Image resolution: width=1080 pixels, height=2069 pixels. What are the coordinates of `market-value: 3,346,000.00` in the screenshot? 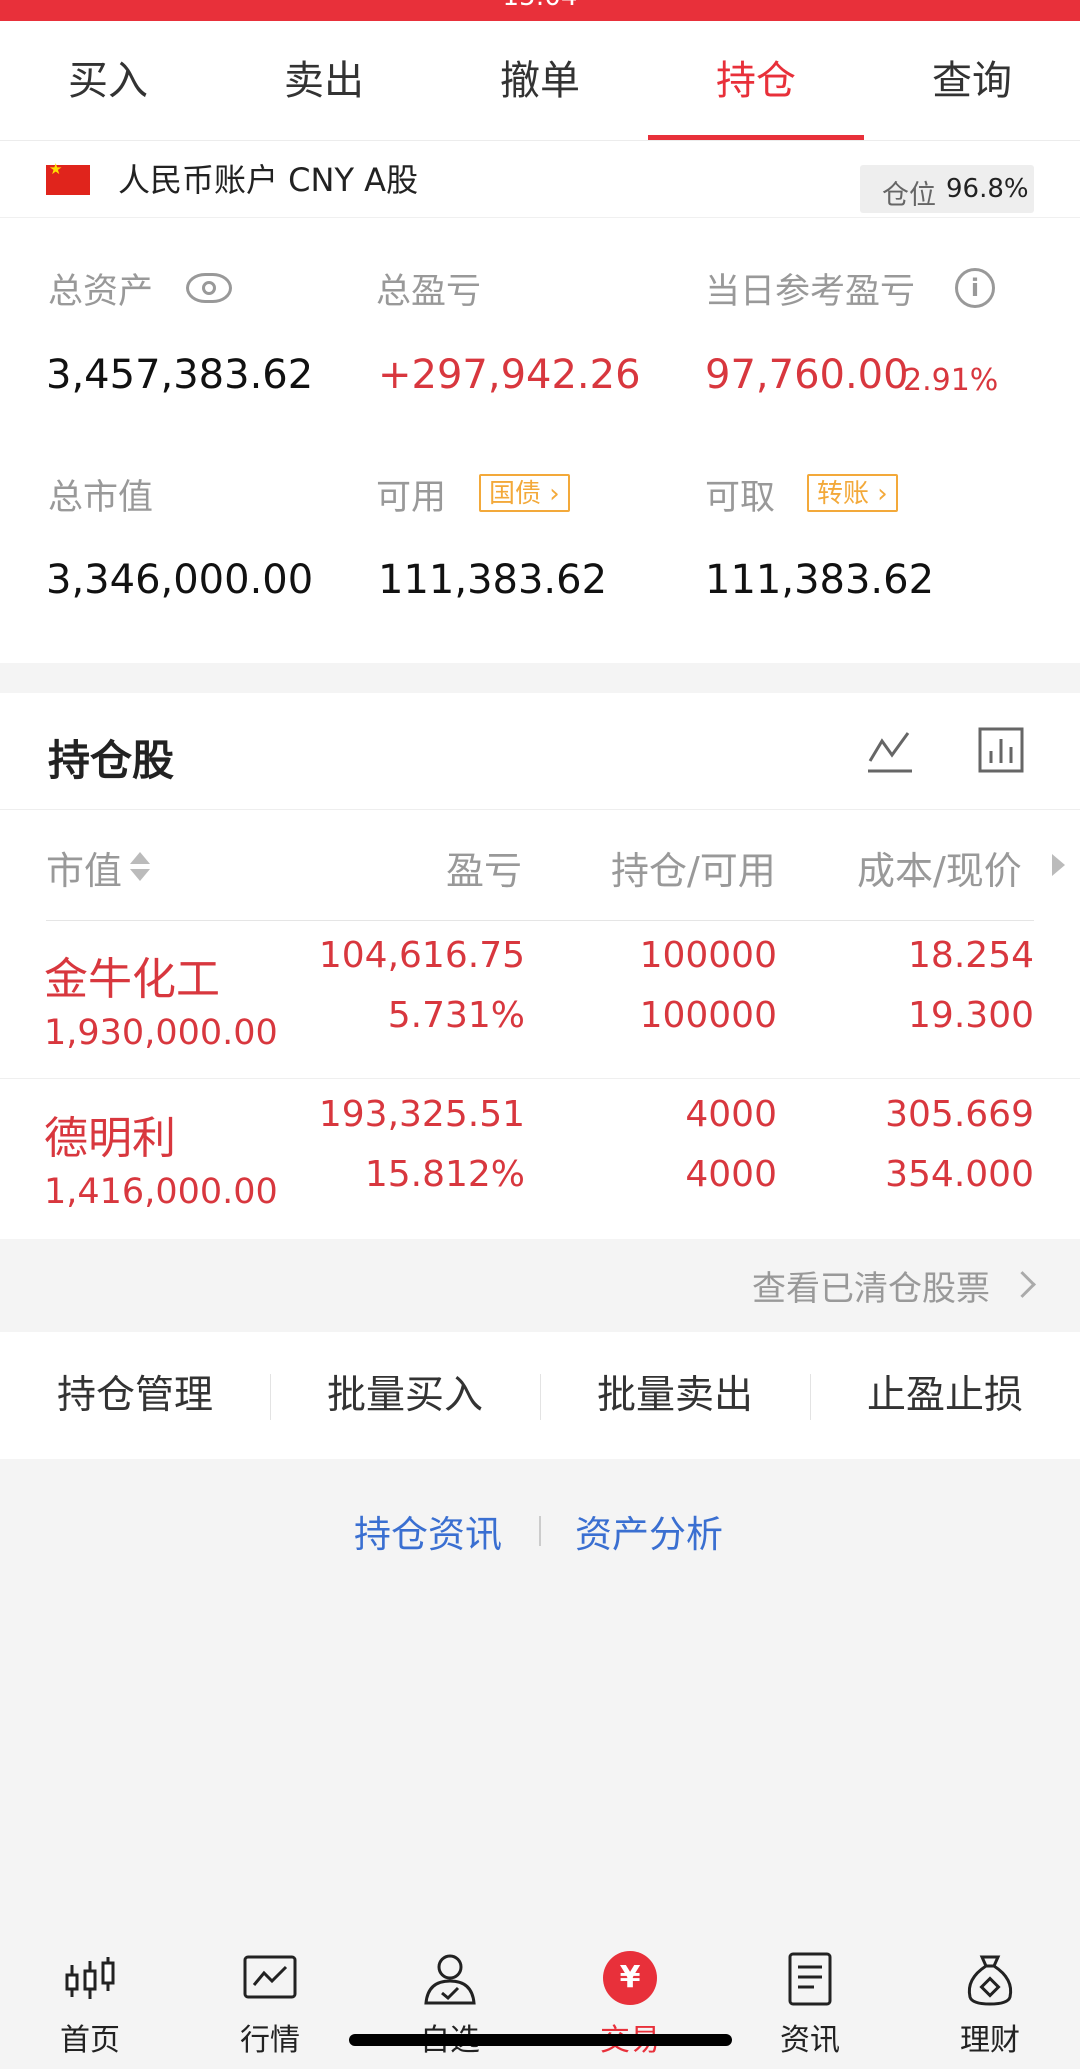 It's located at (180, 580).